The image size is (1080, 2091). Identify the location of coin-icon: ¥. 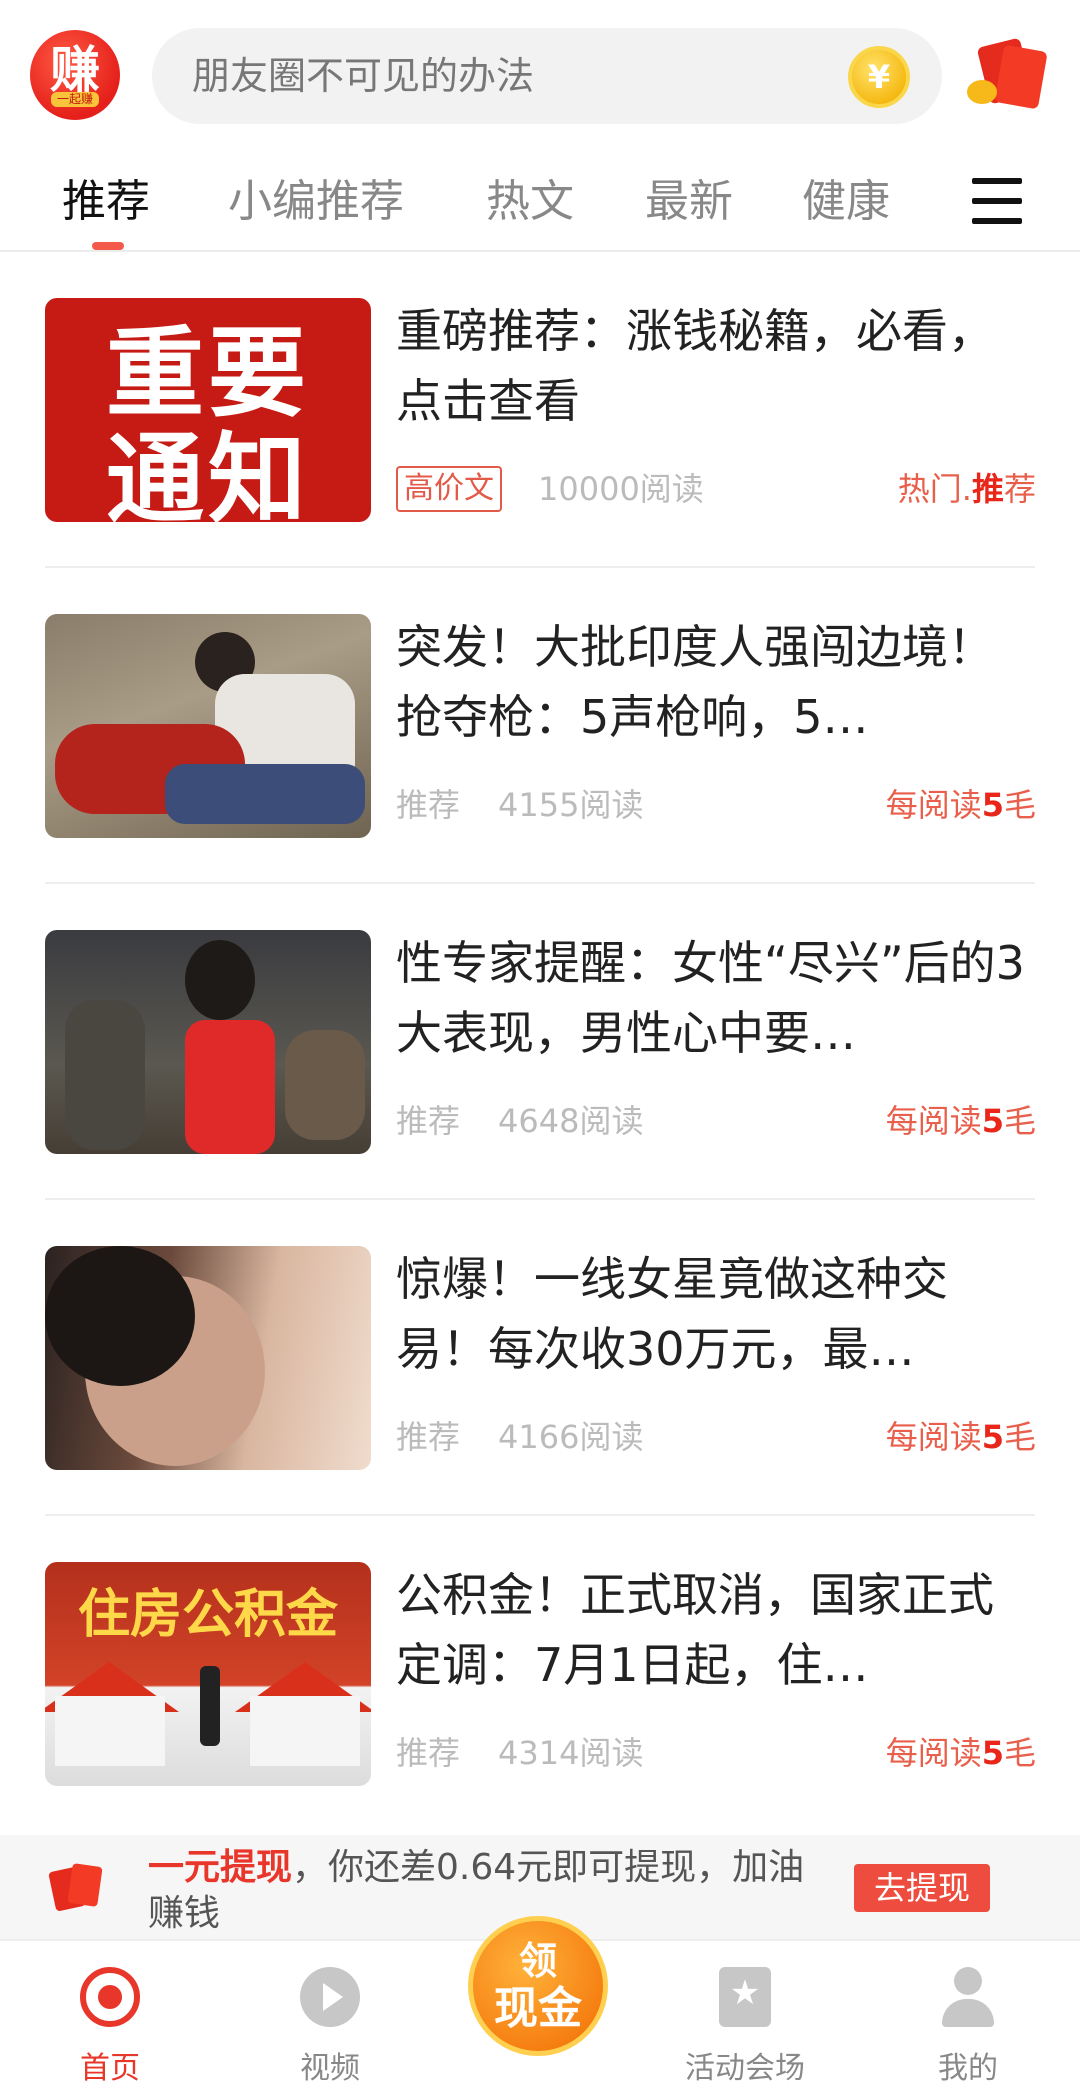
(879, 77).